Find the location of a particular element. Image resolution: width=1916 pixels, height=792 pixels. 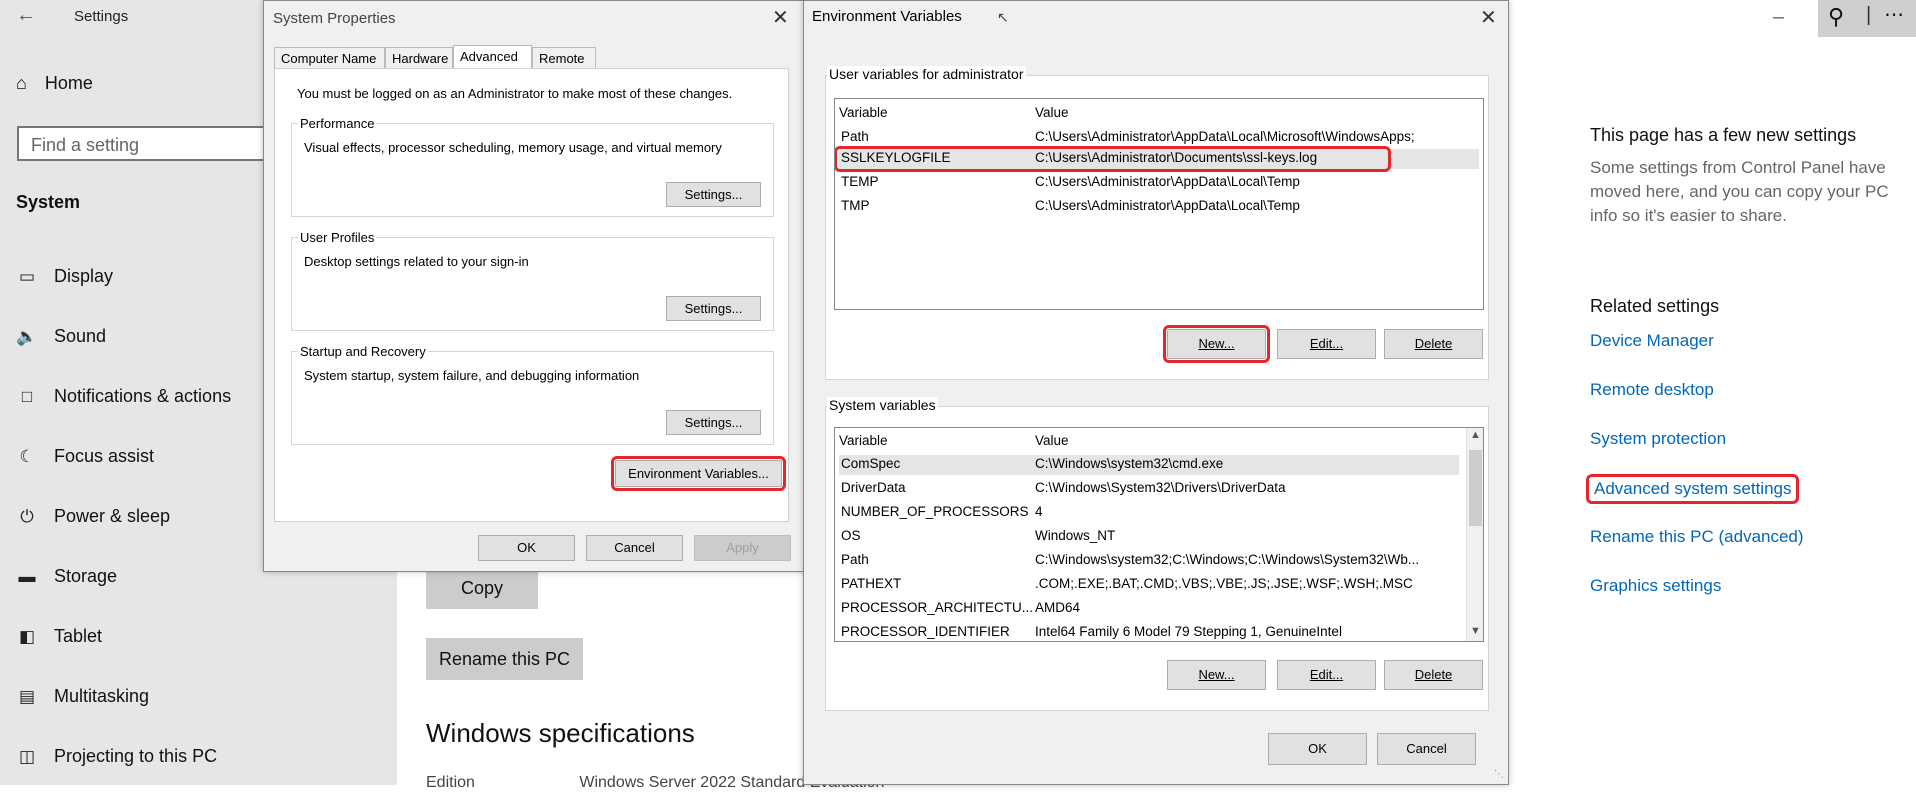

tablet-icon: ◧ is located at coordinates (27, 636).